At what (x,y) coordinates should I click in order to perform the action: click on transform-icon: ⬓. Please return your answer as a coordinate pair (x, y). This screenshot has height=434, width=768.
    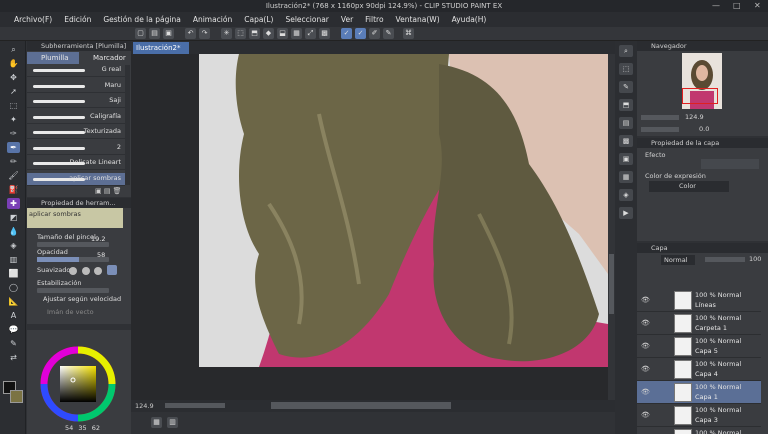
    Looking at the image, I should click on (282, 33).